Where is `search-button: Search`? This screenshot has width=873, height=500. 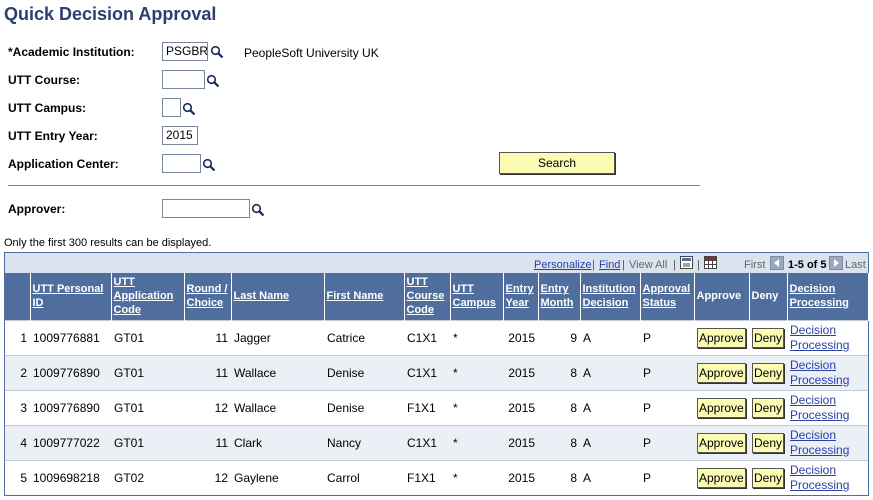 search-button: Search is located at coordinates (557, 163).